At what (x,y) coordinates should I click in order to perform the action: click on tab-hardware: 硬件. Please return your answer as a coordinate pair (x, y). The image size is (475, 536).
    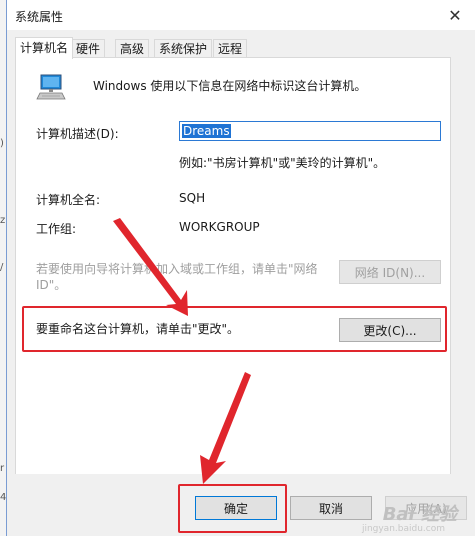
    Looking at the image, I should click on (88, 48).